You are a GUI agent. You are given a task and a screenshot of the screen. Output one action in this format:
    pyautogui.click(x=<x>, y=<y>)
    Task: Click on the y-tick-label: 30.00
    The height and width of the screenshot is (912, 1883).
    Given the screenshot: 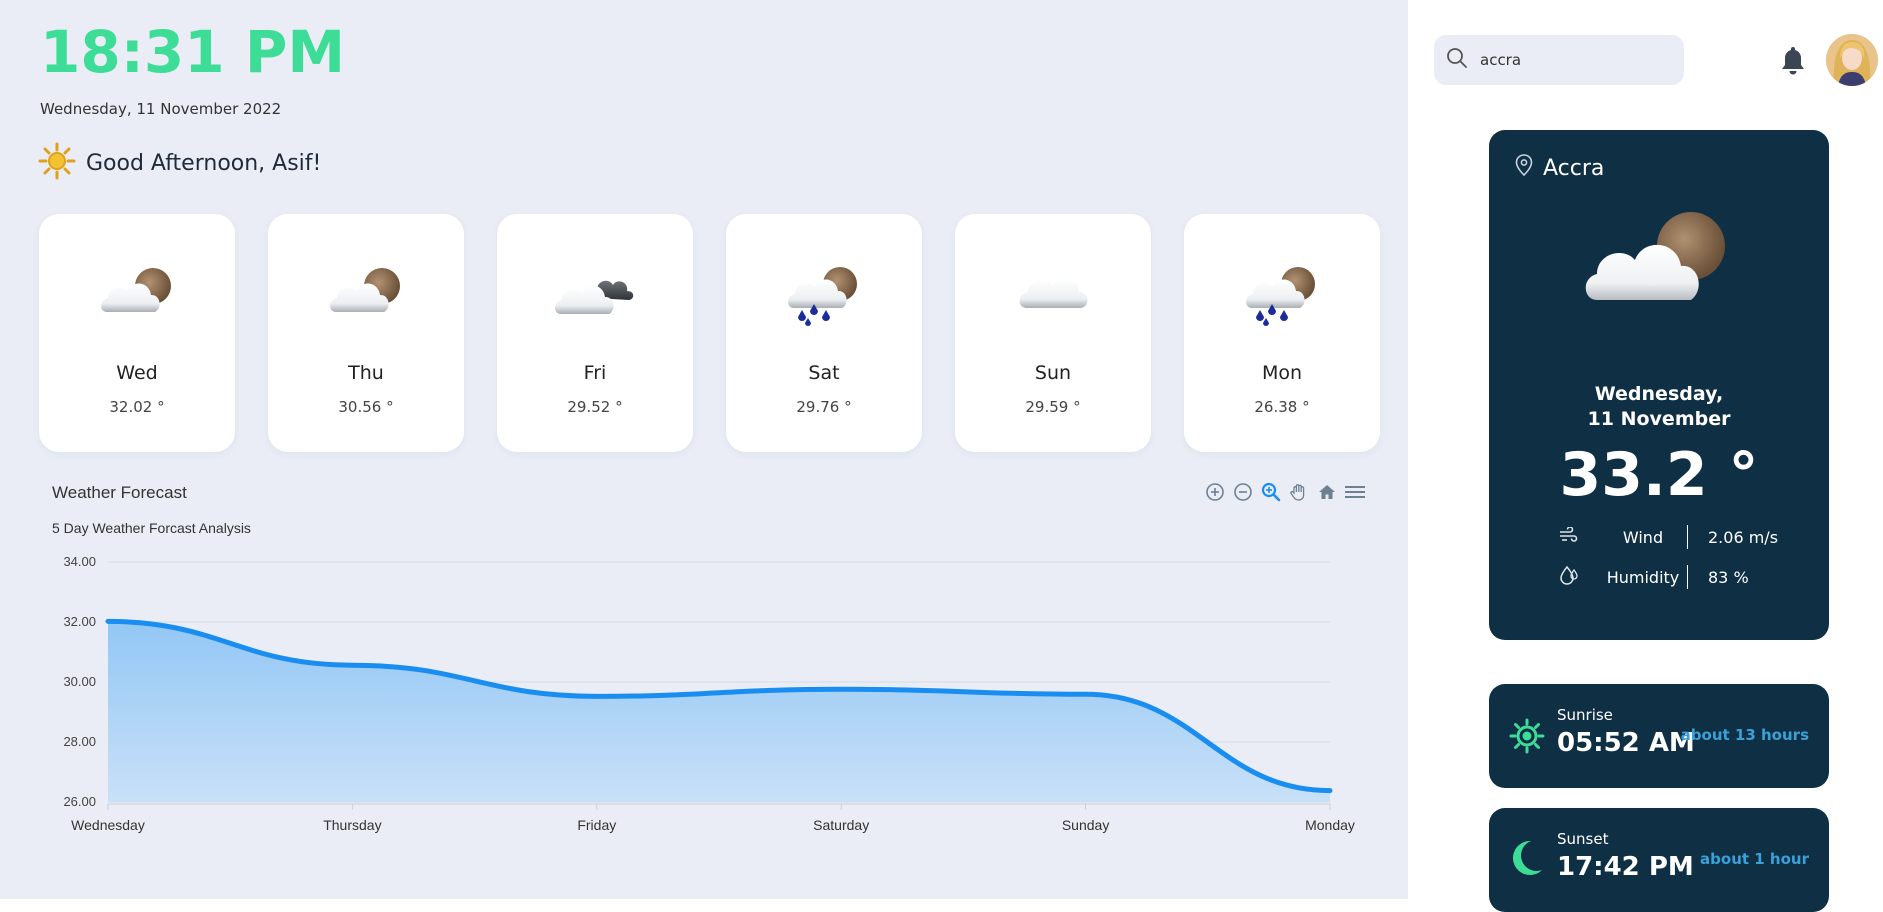 What is the action you would take?
    pyautogui.click(x=79, y=681)
    